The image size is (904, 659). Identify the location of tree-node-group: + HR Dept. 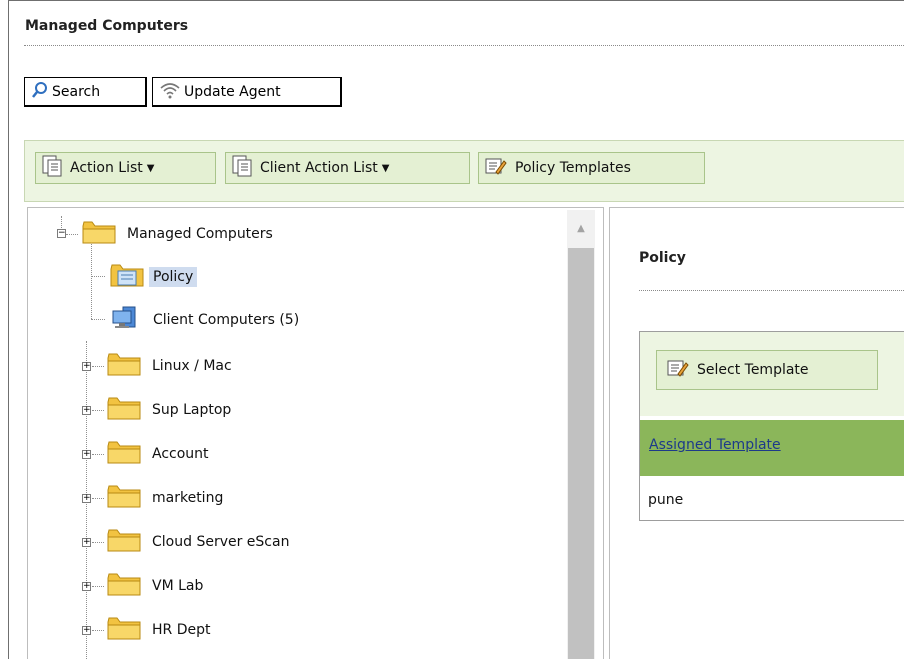
(147, 630).